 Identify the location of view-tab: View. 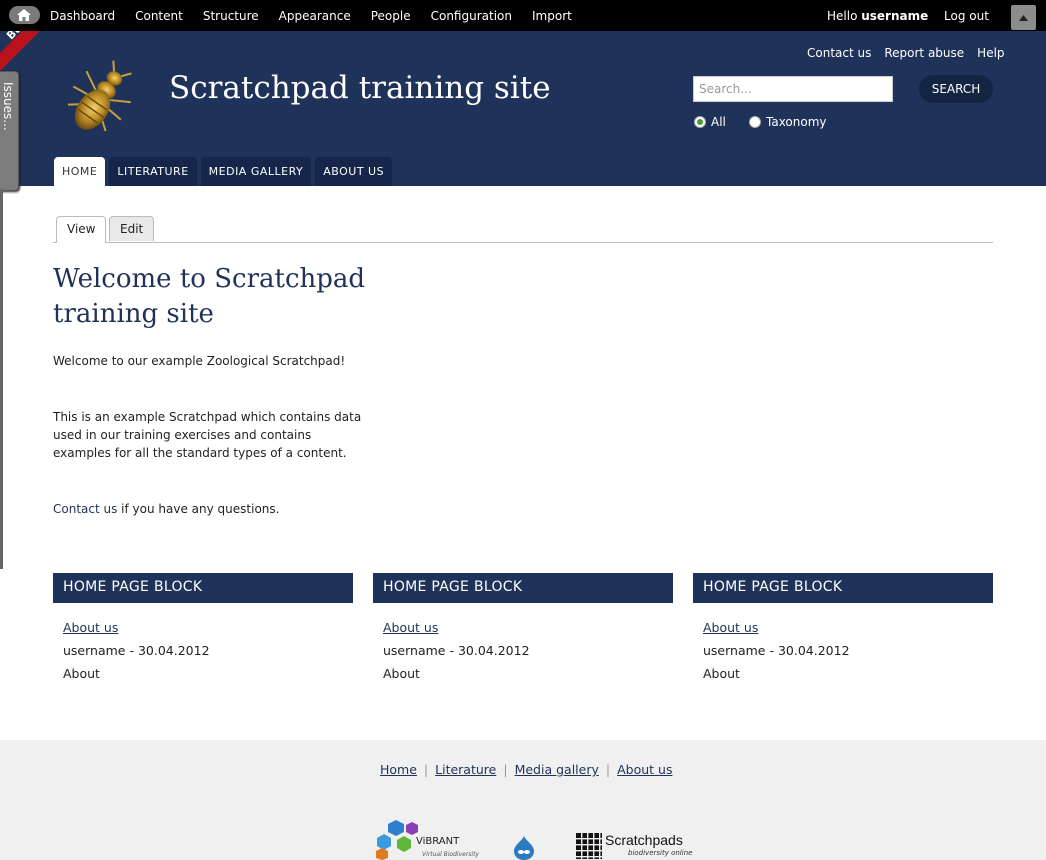
(81, 229).